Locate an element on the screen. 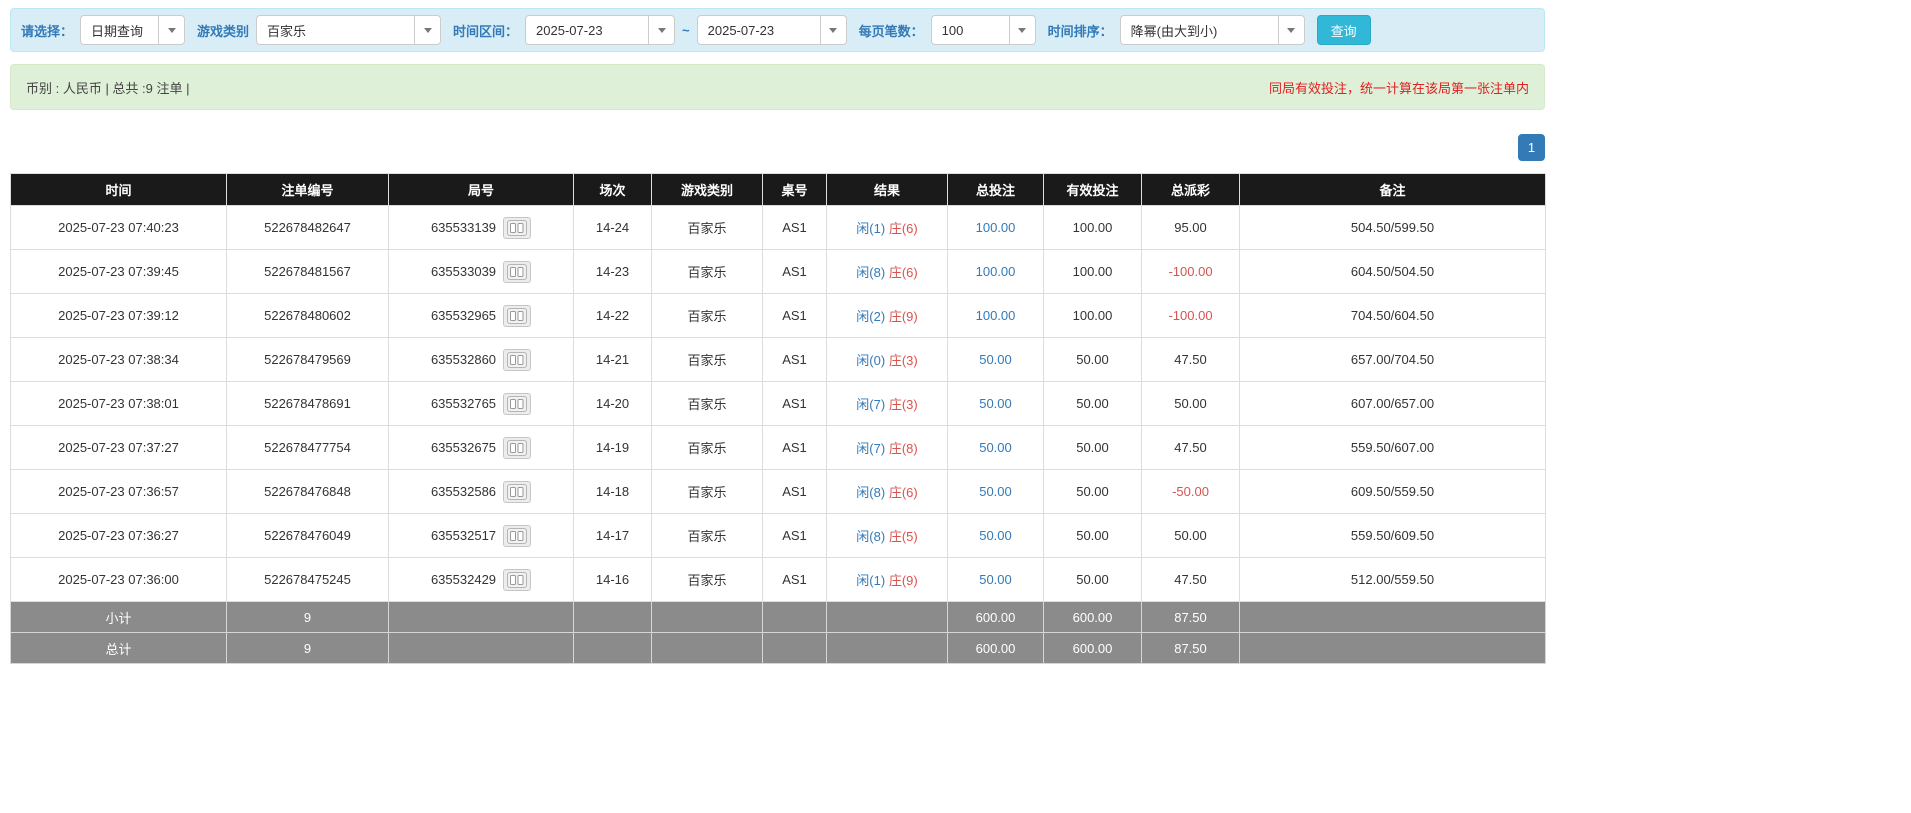  payout-value: 47.50 is located at coordinates (1190, 579).